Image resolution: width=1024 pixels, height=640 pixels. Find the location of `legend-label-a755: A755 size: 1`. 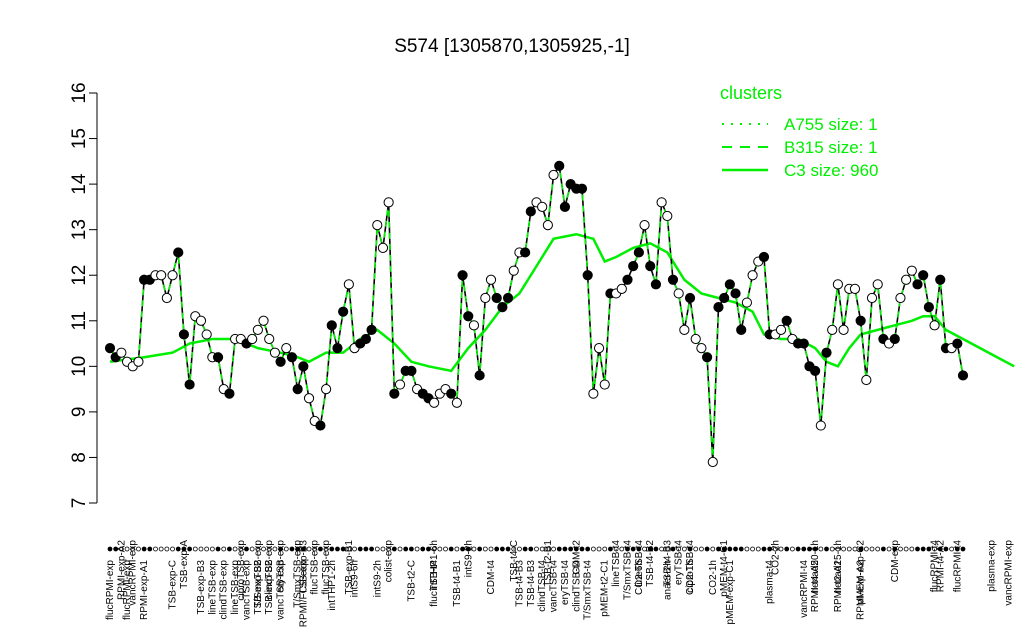

legend-label-a755: A755 size: 1 is located at coordinates (831, 124).